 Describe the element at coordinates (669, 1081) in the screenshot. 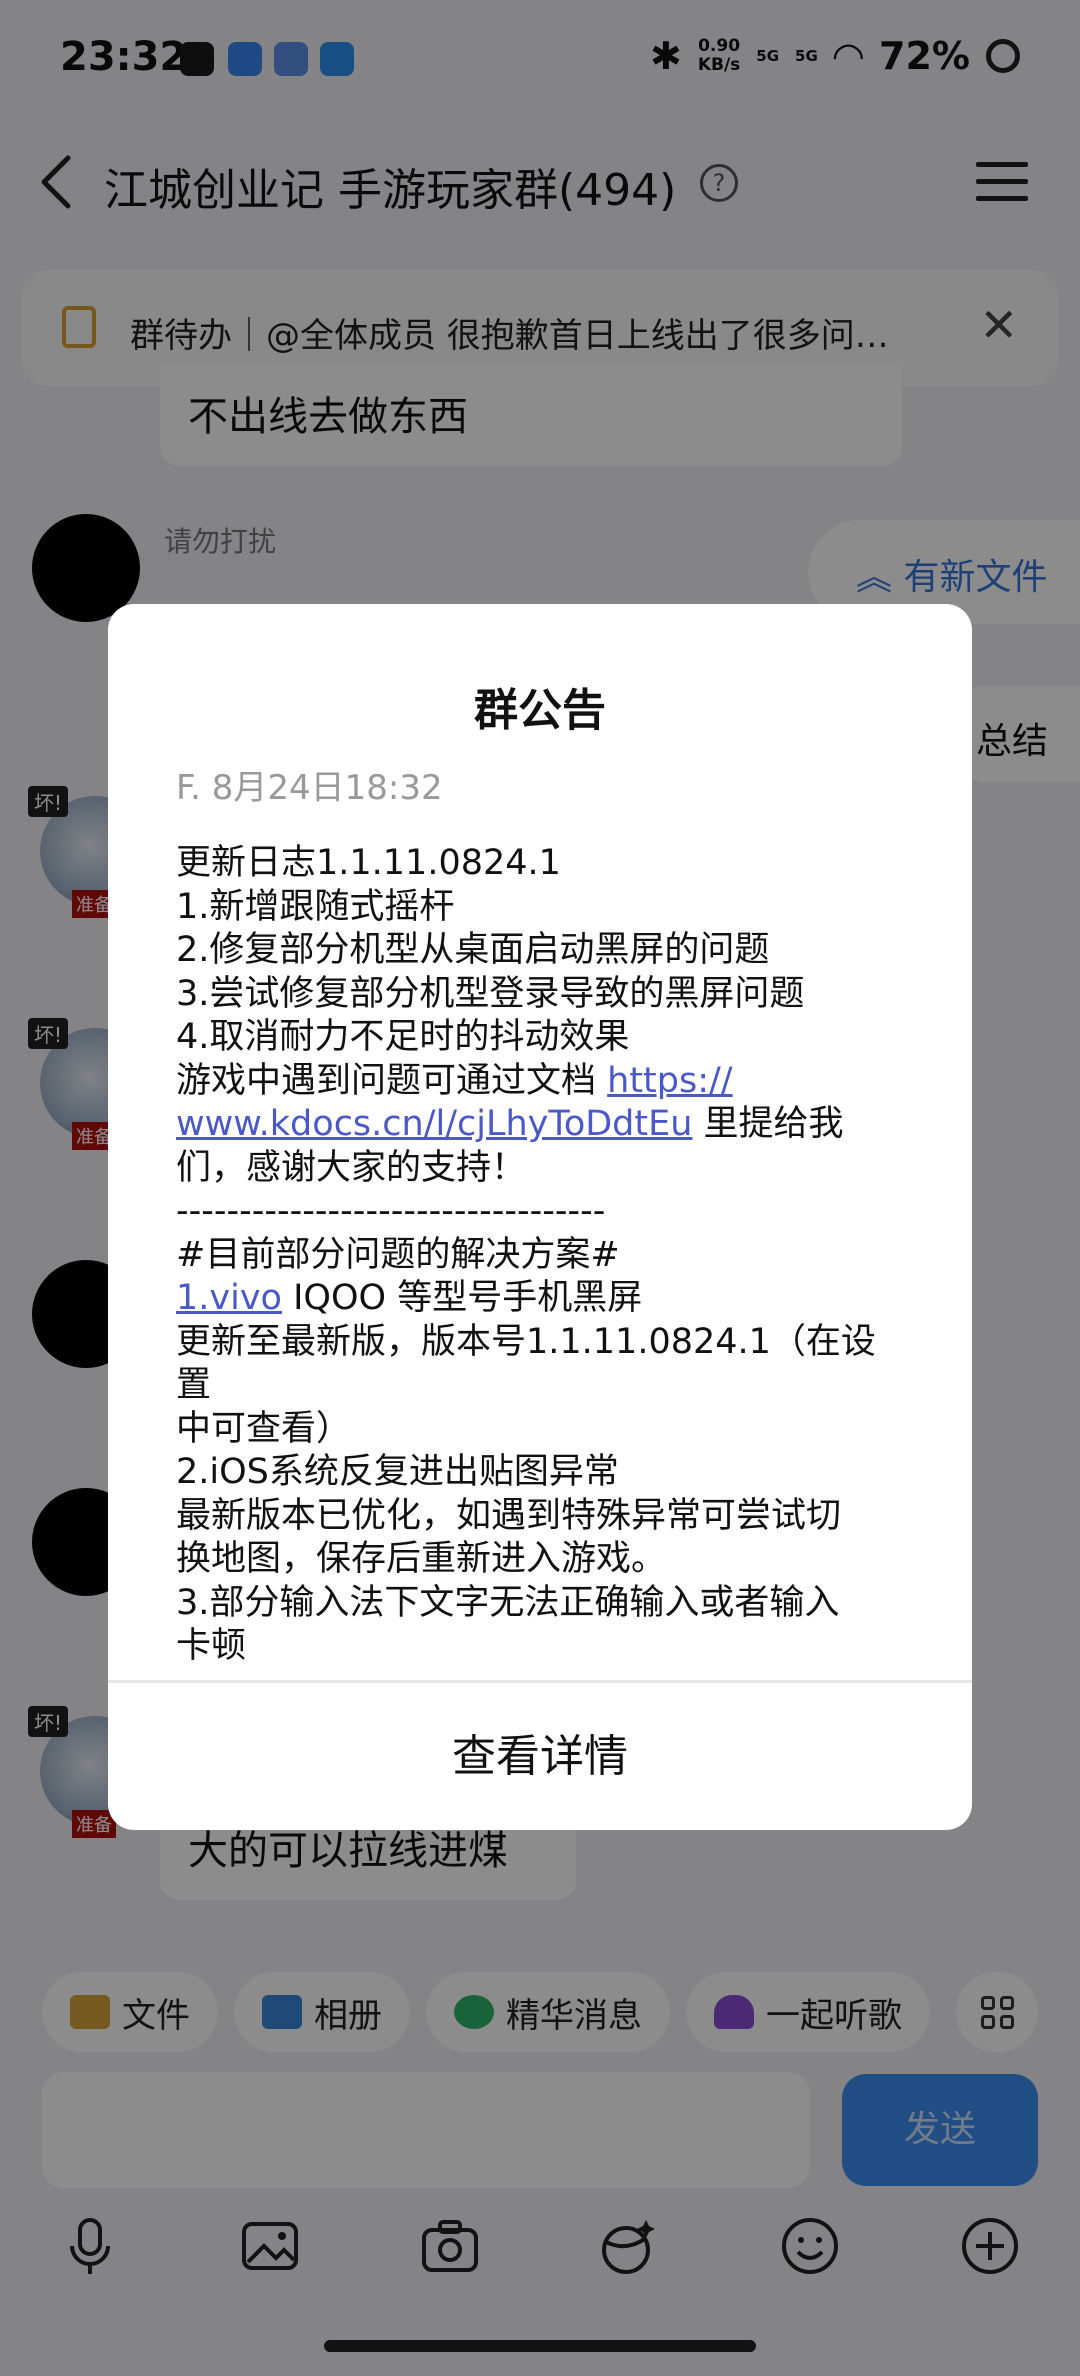

I see `docs-link: https://` at that location.